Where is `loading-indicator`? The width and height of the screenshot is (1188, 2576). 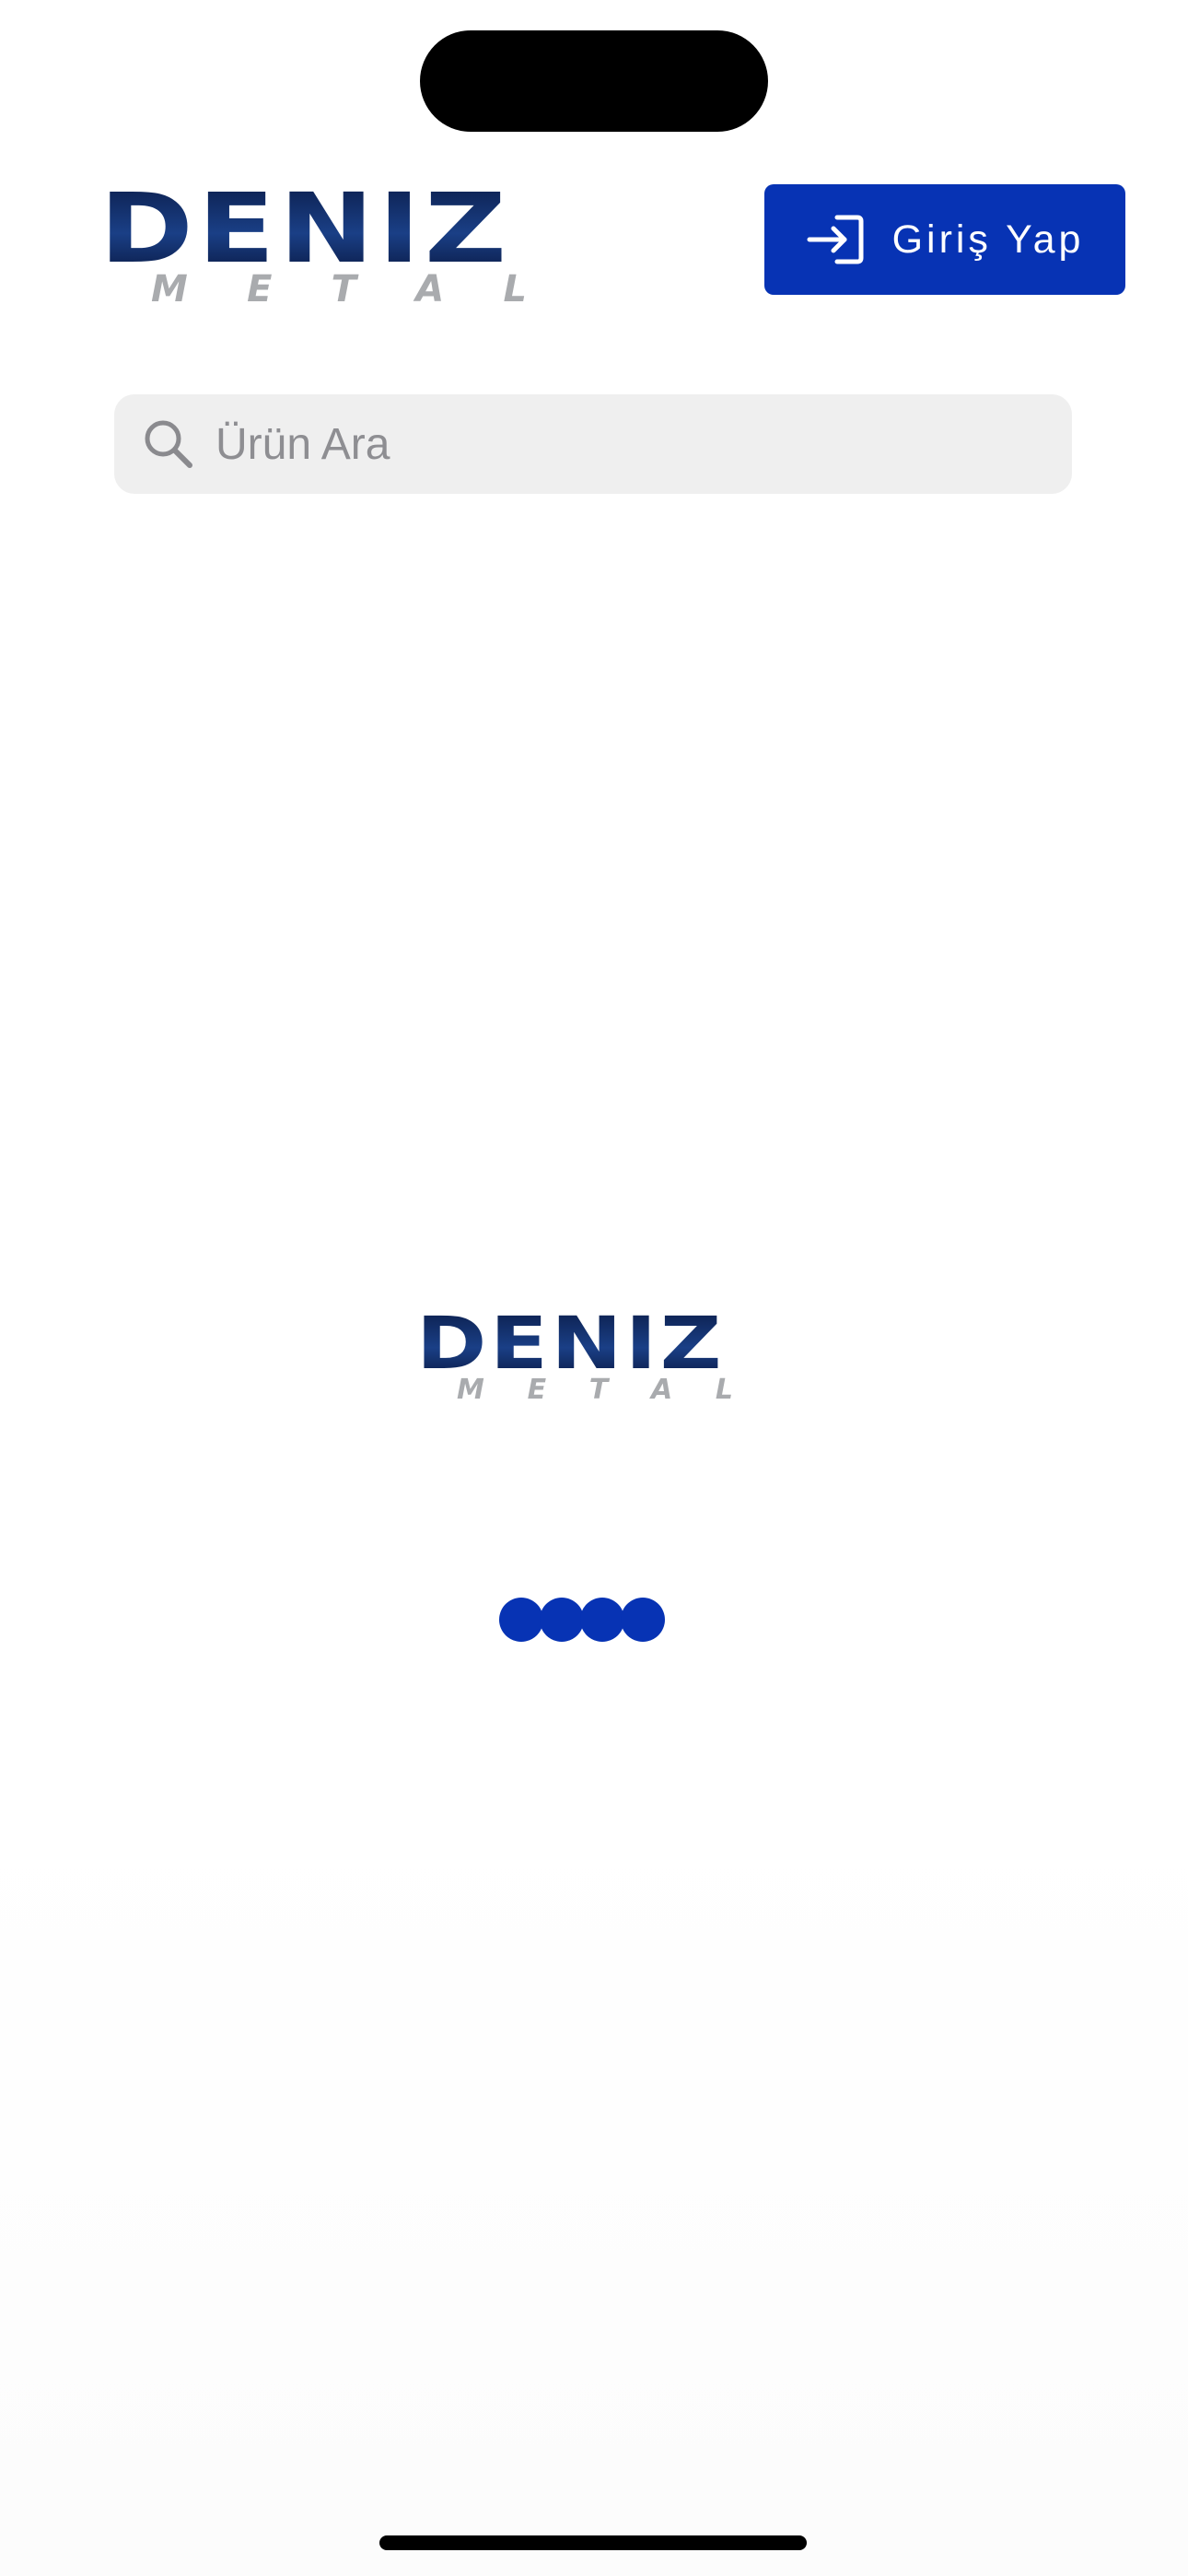 loading-indicator is located at coordinates (582, 1620).